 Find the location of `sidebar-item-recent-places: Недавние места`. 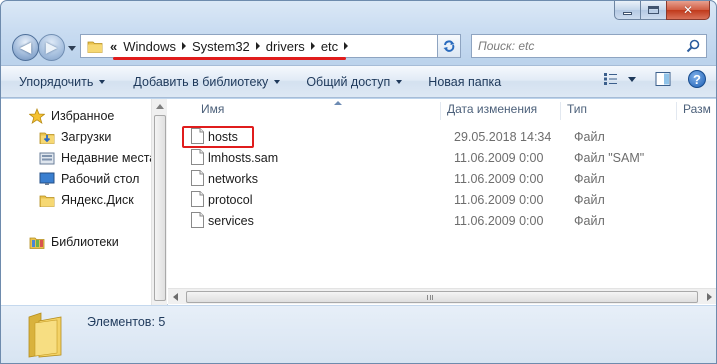

sidebar-item-recent-places: Недавние места is located at coordinates (97, 158).